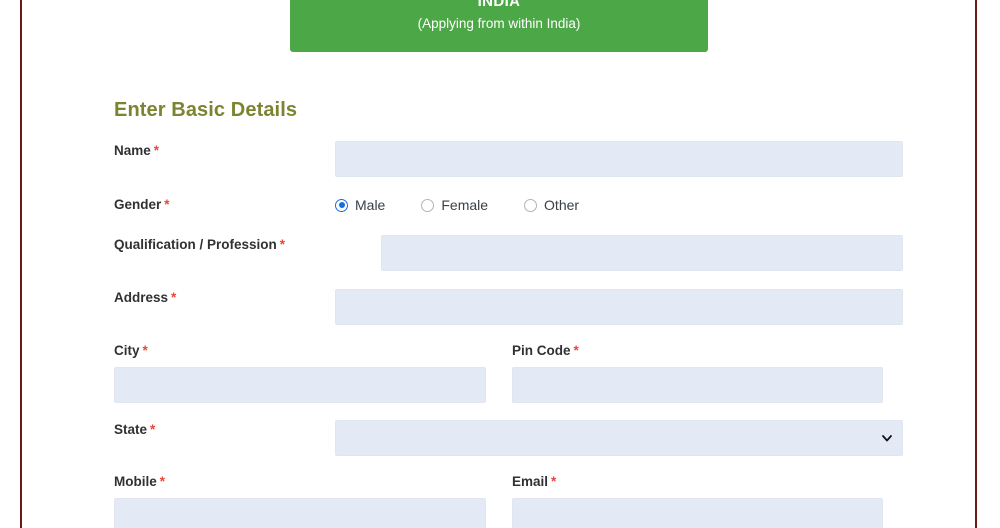  I want to click on city-label-text: City, so click(127, 350).